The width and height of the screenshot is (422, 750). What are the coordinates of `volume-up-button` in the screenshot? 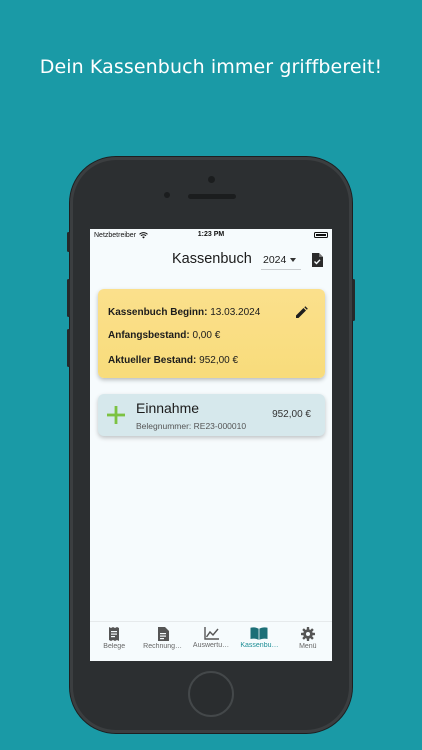 It's located at (68, 298).